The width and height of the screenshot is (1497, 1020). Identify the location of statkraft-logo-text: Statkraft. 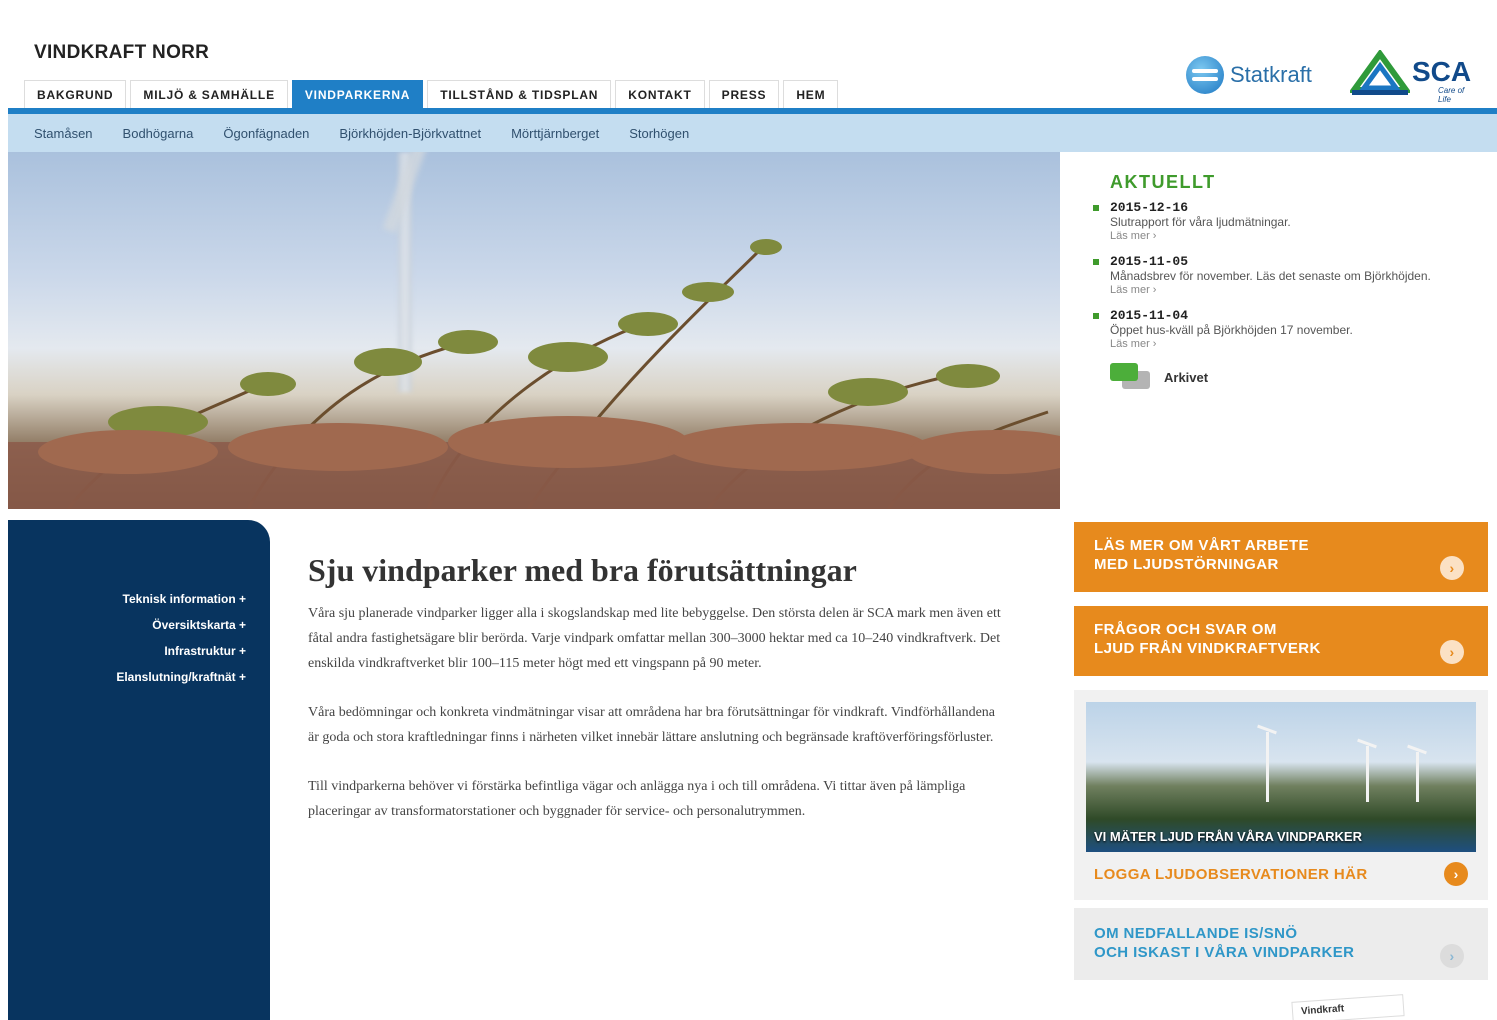
(1271, 74).